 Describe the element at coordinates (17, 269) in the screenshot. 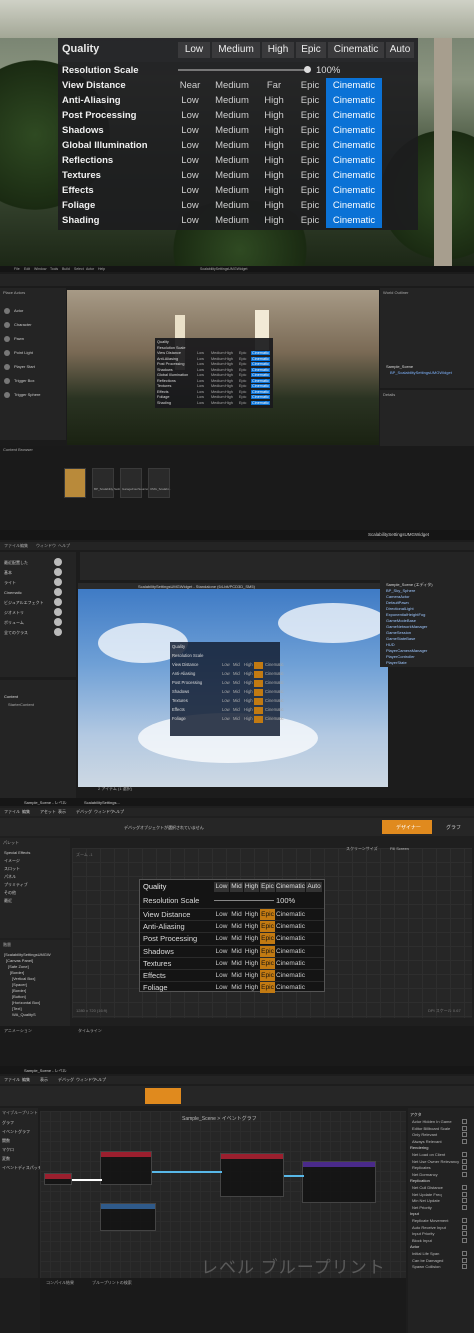

I see `menu-file: File` at that location.